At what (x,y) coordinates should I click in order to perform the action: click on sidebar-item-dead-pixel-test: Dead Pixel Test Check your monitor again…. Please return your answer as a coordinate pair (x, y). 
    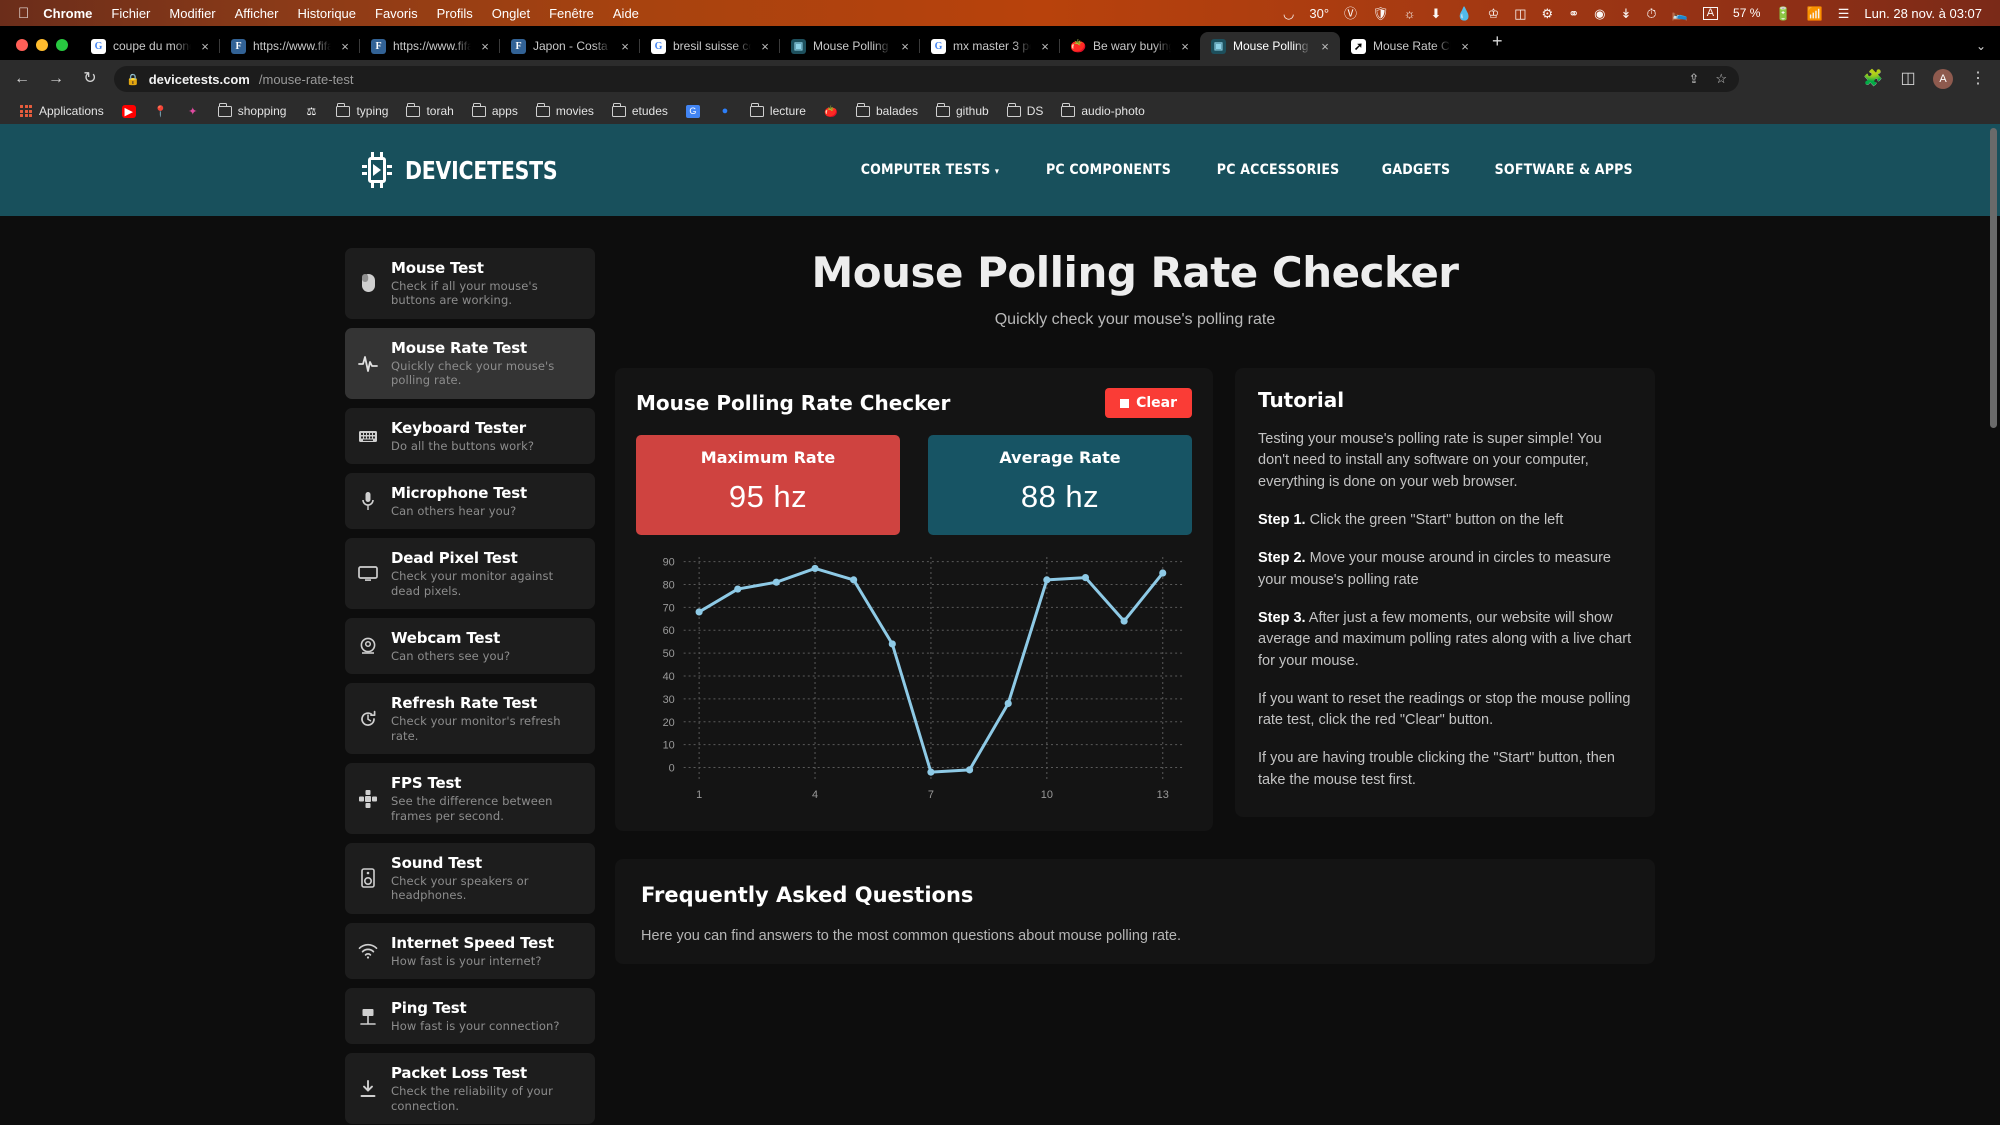
    Looking at the image, I should click on (470, 573).